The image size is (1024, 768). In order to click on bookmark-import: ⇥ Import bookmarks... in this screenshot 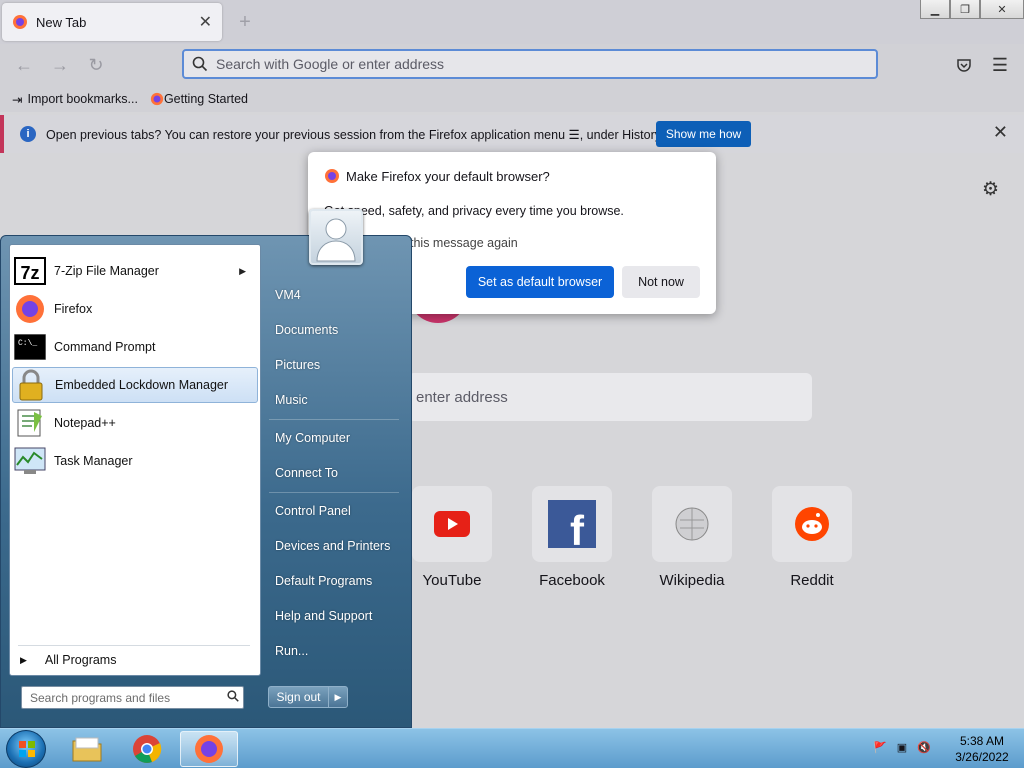, I will do `click(75, 99)`.